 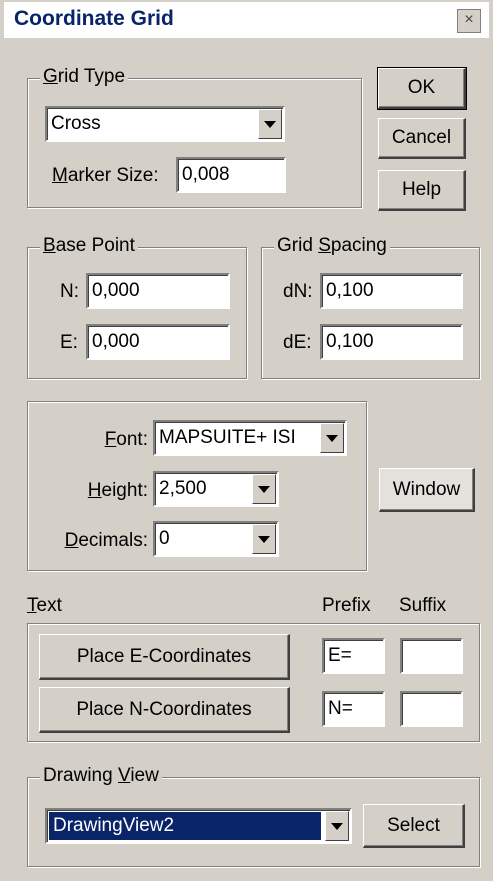 I want to click on window-title: Coordinate Grid, so click(x=94, y=18).